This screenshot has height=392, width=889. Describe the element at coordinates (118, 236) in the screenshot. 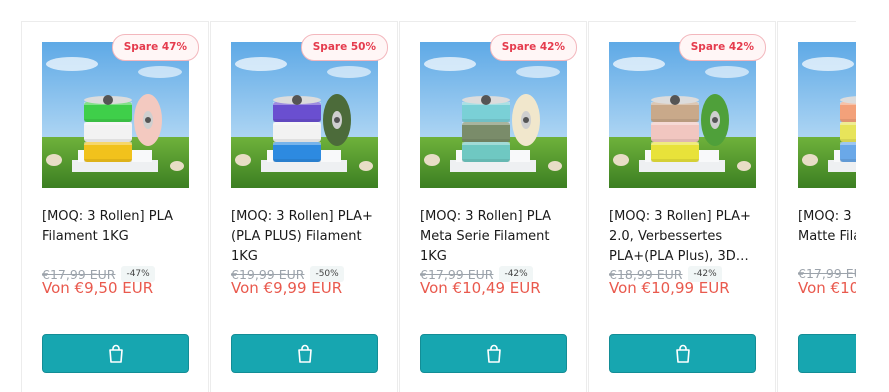

I see `product-title: [MOQ: 3 Rollen] PLA Filament 1KG` at that location.